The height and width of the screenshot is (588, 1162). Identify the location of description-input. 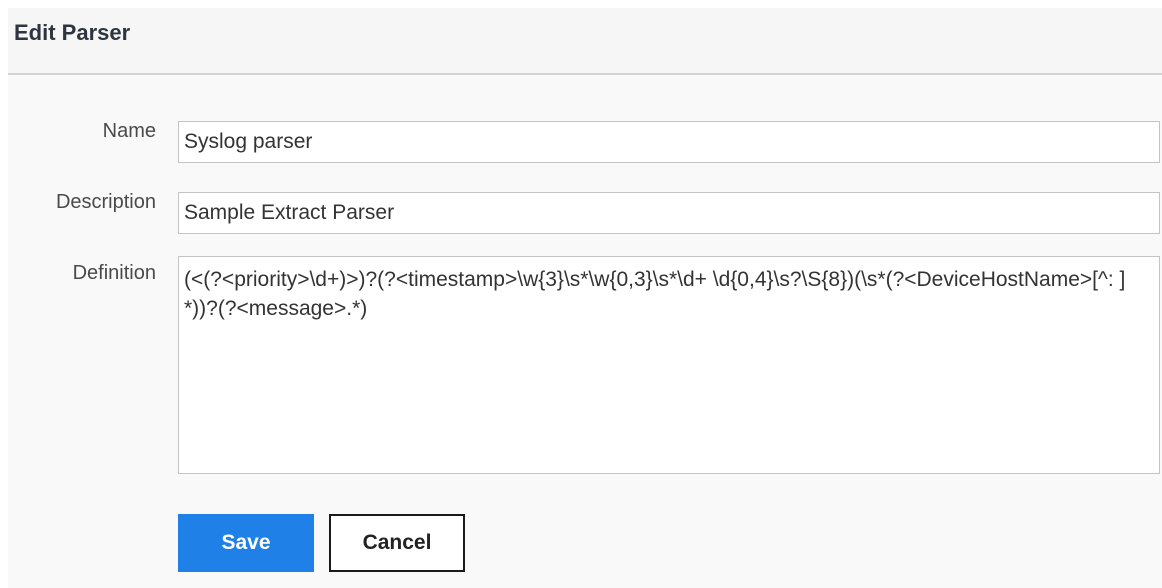
(669, 213).